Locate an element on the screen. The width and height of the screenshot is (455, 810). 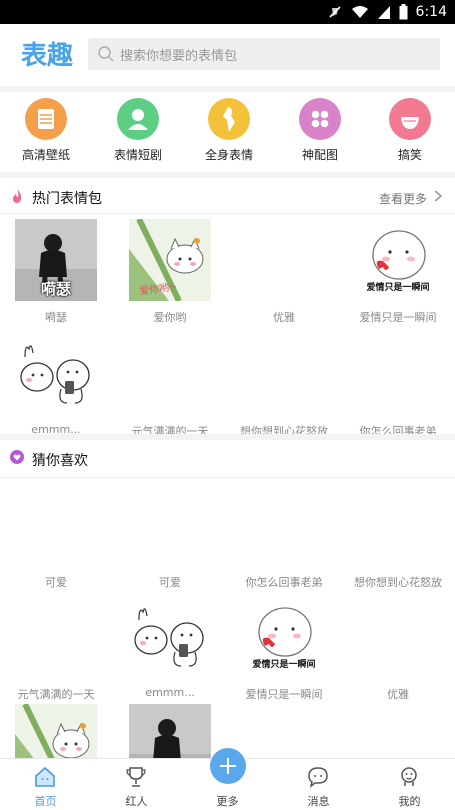
battery-icon is located at coordinates (403, 12).